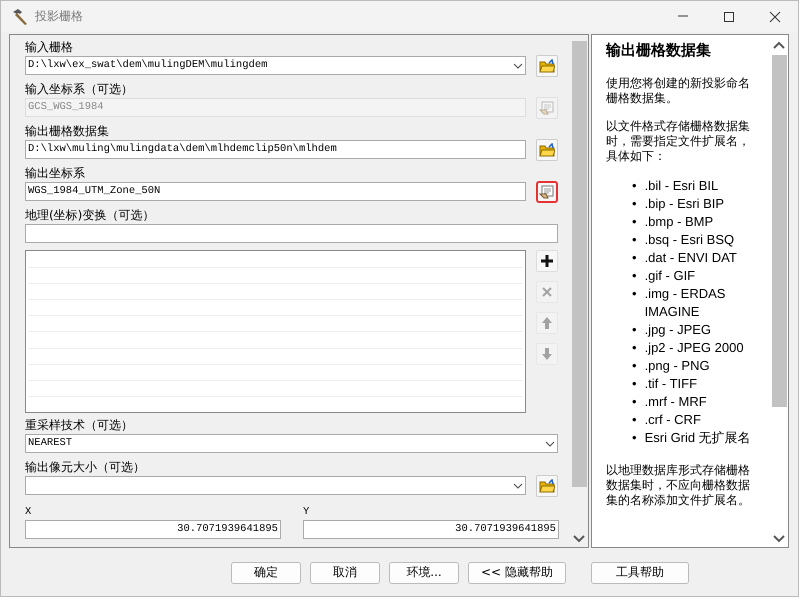  I want to click on field-label: 输入栅格, so click(49, 47).